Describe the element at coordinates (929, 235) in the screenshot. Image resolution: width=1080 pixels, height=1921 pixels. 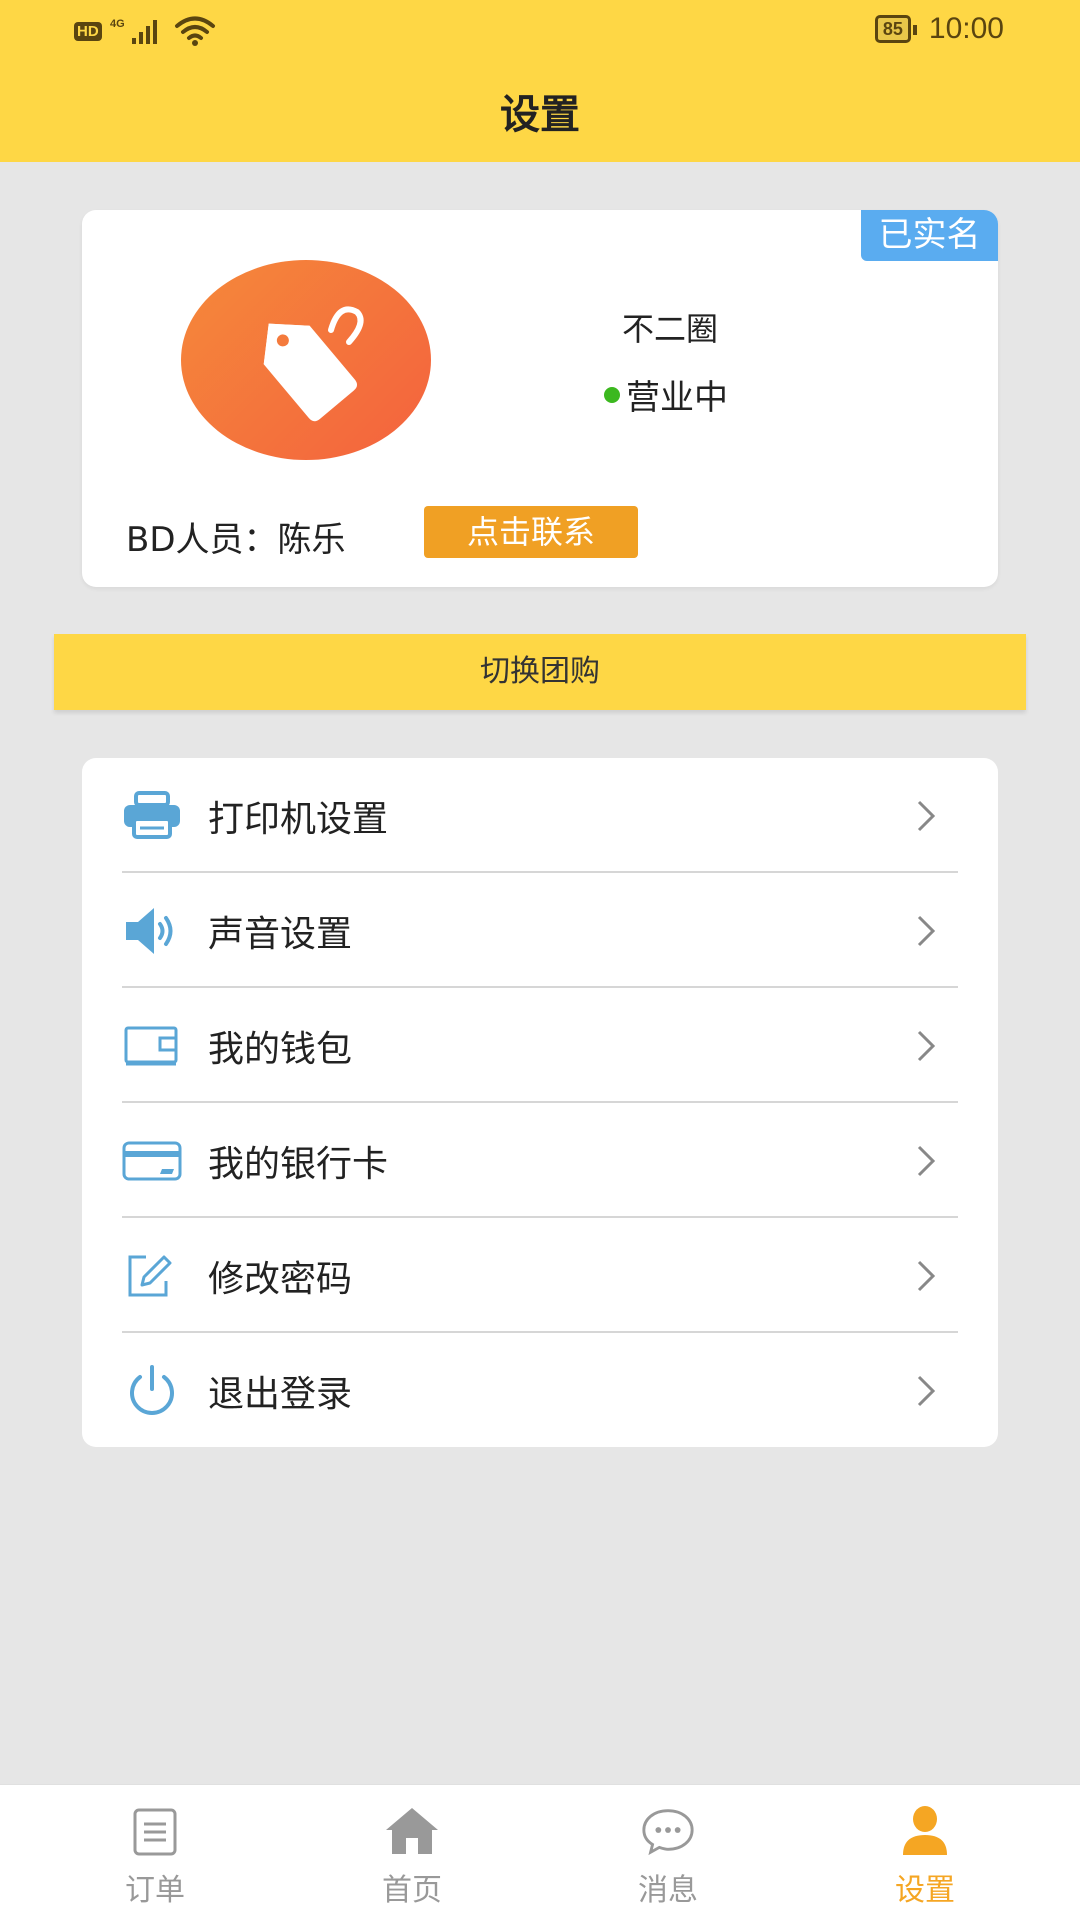
I see `verified-badge: 已实名` at that location.